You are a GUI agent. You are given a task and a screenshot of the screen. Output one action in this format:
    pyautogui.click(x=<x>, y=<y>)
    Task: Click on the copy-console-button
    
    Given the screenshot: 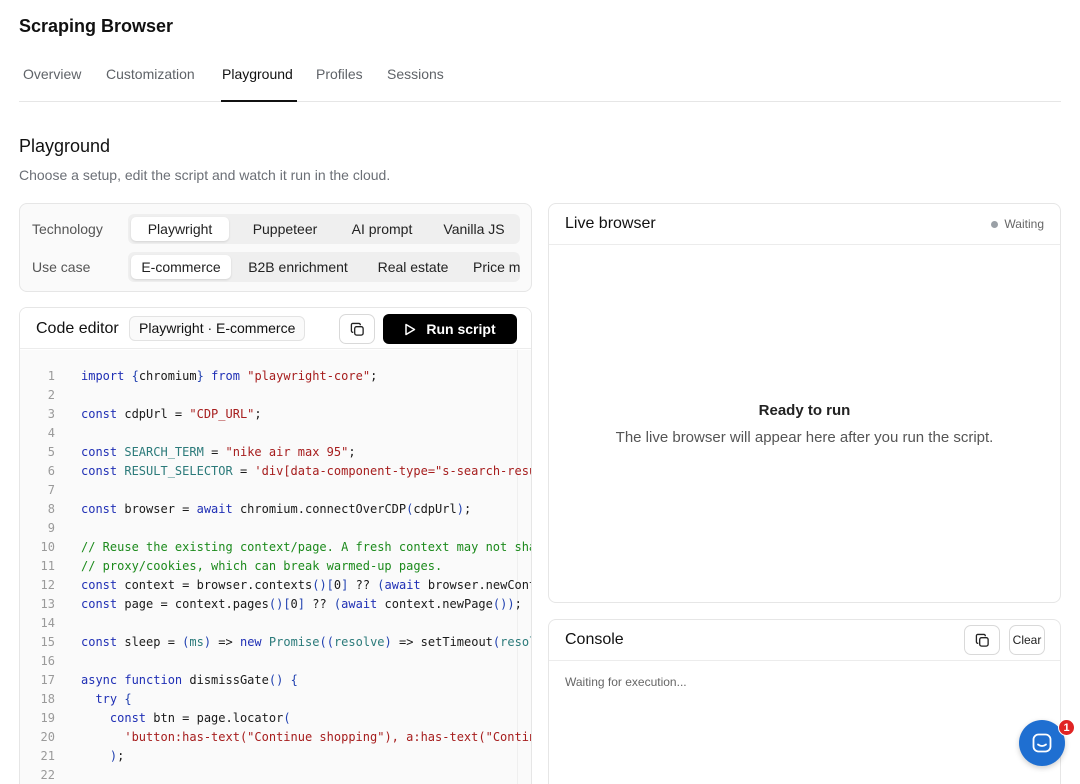 What is the action you would take?
    pyautogui.click(x=982, y=640)
    